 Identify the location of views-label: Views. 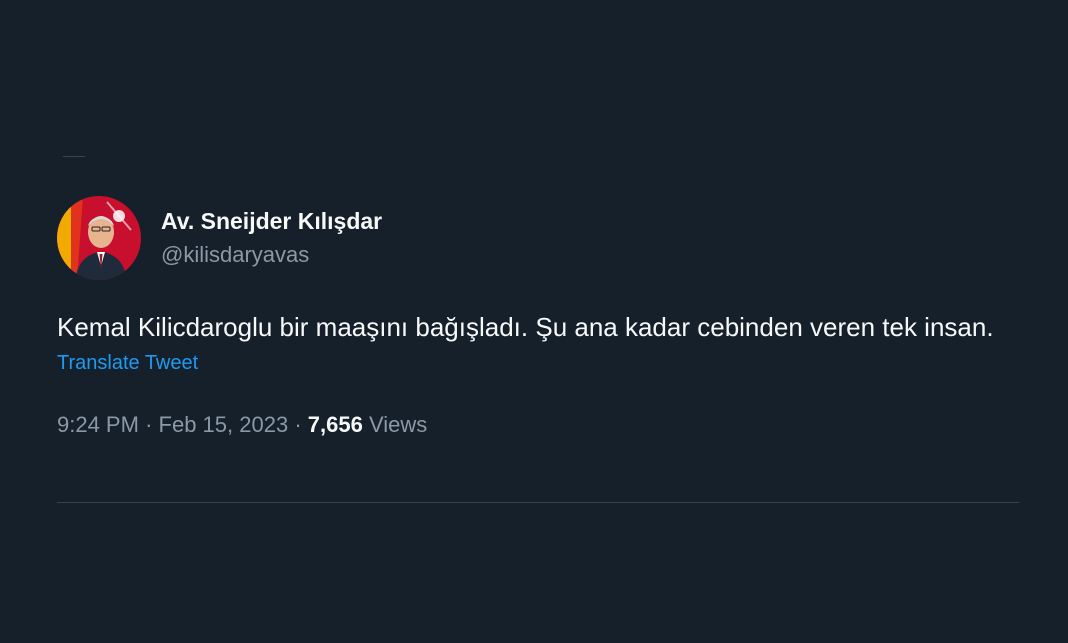
(398, 424).